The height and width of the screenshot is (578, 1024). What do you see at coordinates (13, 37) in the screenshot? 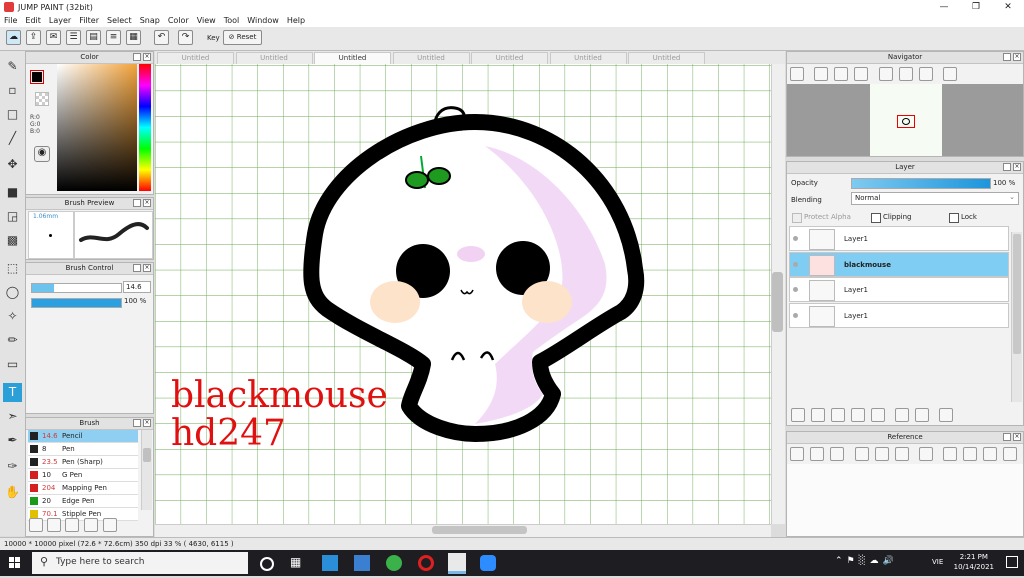
I see `cloud-icon: ☁` at bounding box center [13, 37].